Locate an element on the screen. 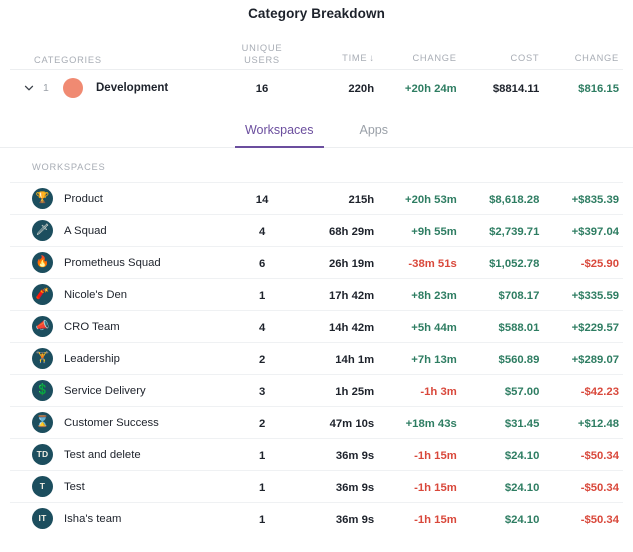 The height and width of the screenshot is (552, 633). workspace-row: 🏆 Product 14 215h +20h 53m $8,618.28 +$835.39 is located at coordinates (316, 198).